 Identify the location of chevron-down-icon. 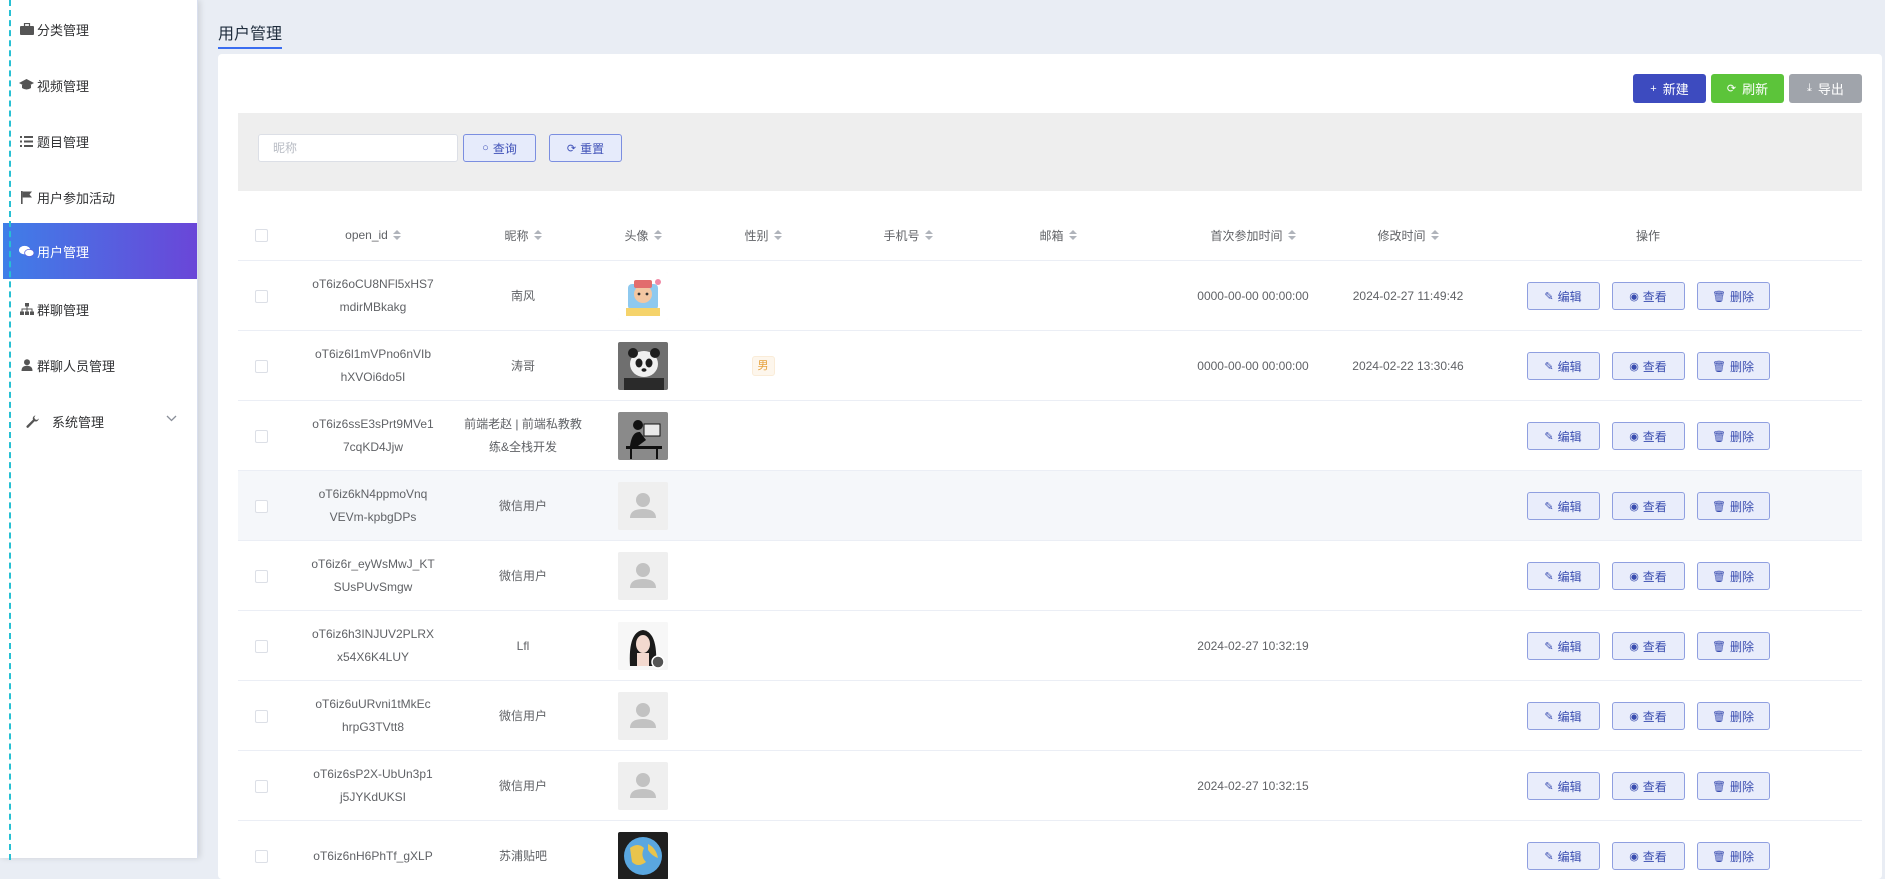
(171, 418).